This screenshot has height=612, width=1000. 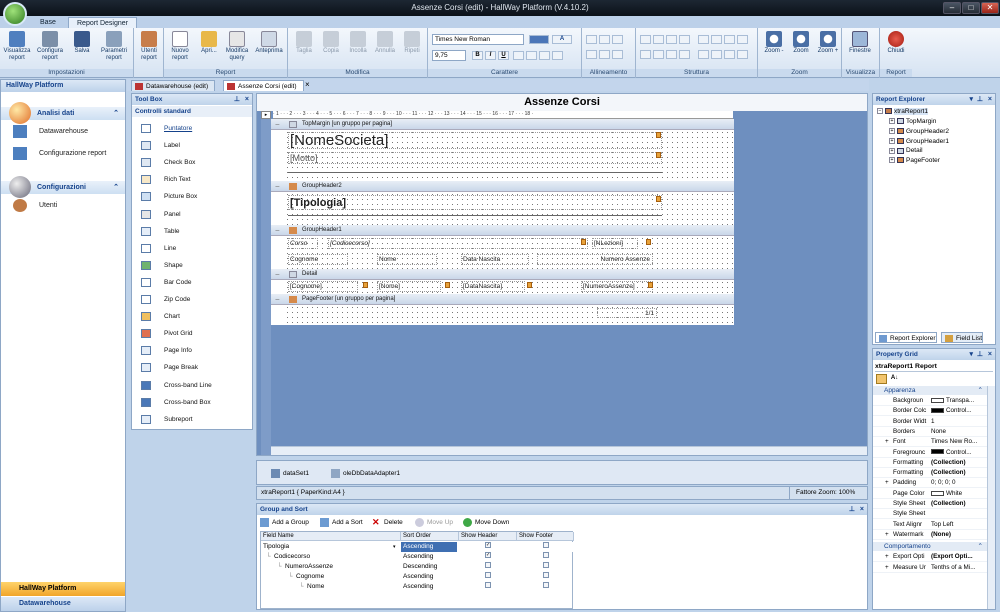 What do you see at coordinates (237, 46) in the screenshot?
I see `modifica-query-button: Modifica query` at bounding box center [237, 46].